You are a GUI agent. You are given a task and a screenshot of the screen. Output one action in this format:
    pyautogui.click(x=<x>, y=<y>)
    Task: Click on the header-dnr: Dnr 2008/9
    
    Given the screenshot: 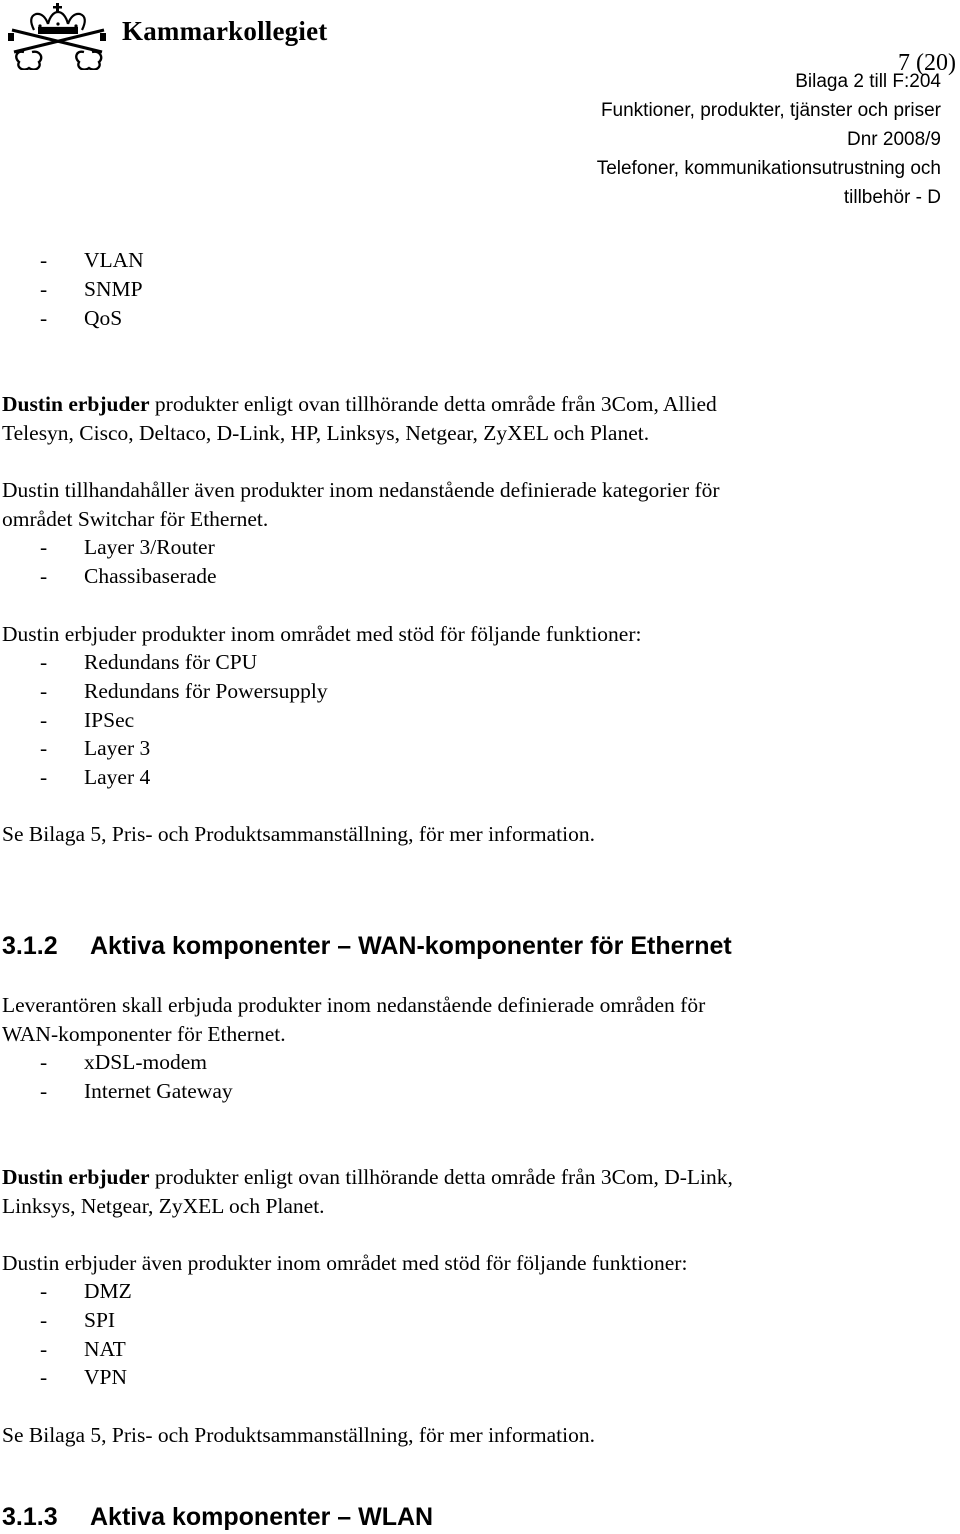 What is the action you would take?
    pyautogui.click(x=893, y=139)
    